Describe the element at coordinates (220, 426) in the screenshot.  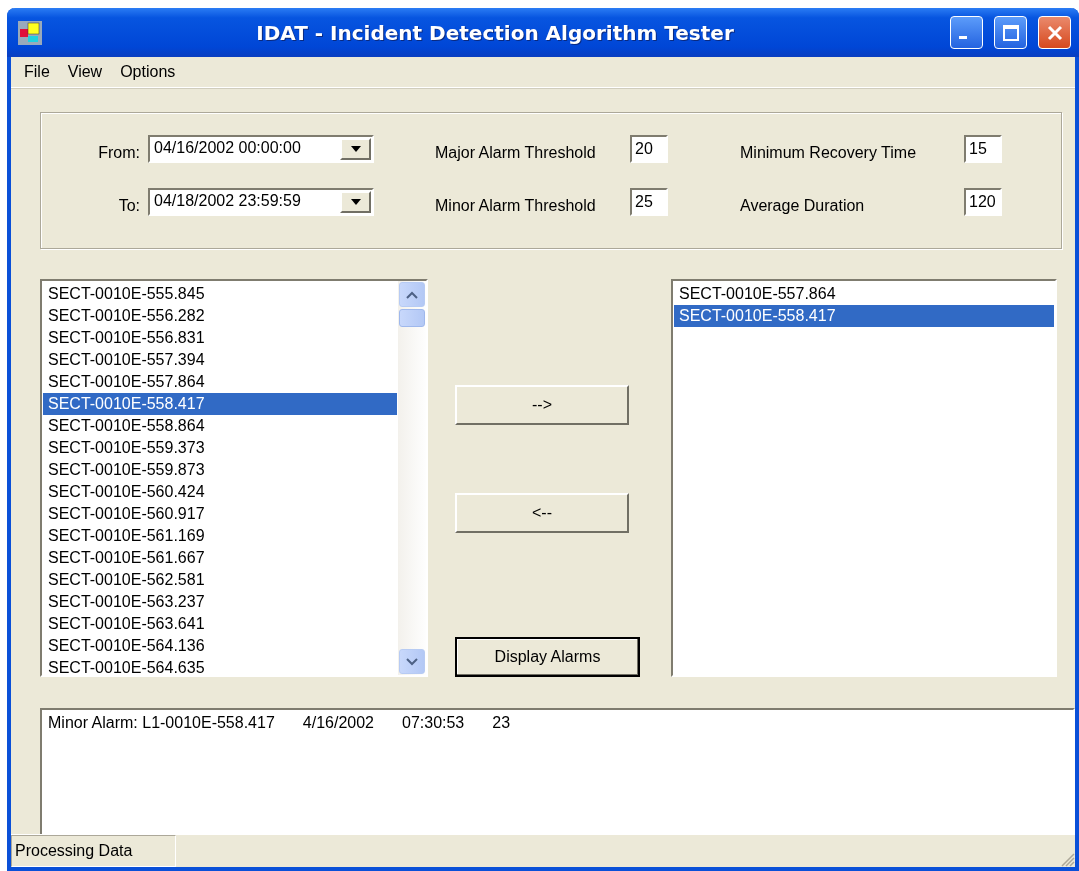
I see `list-item: SECT-0010E-558.864` at that location.